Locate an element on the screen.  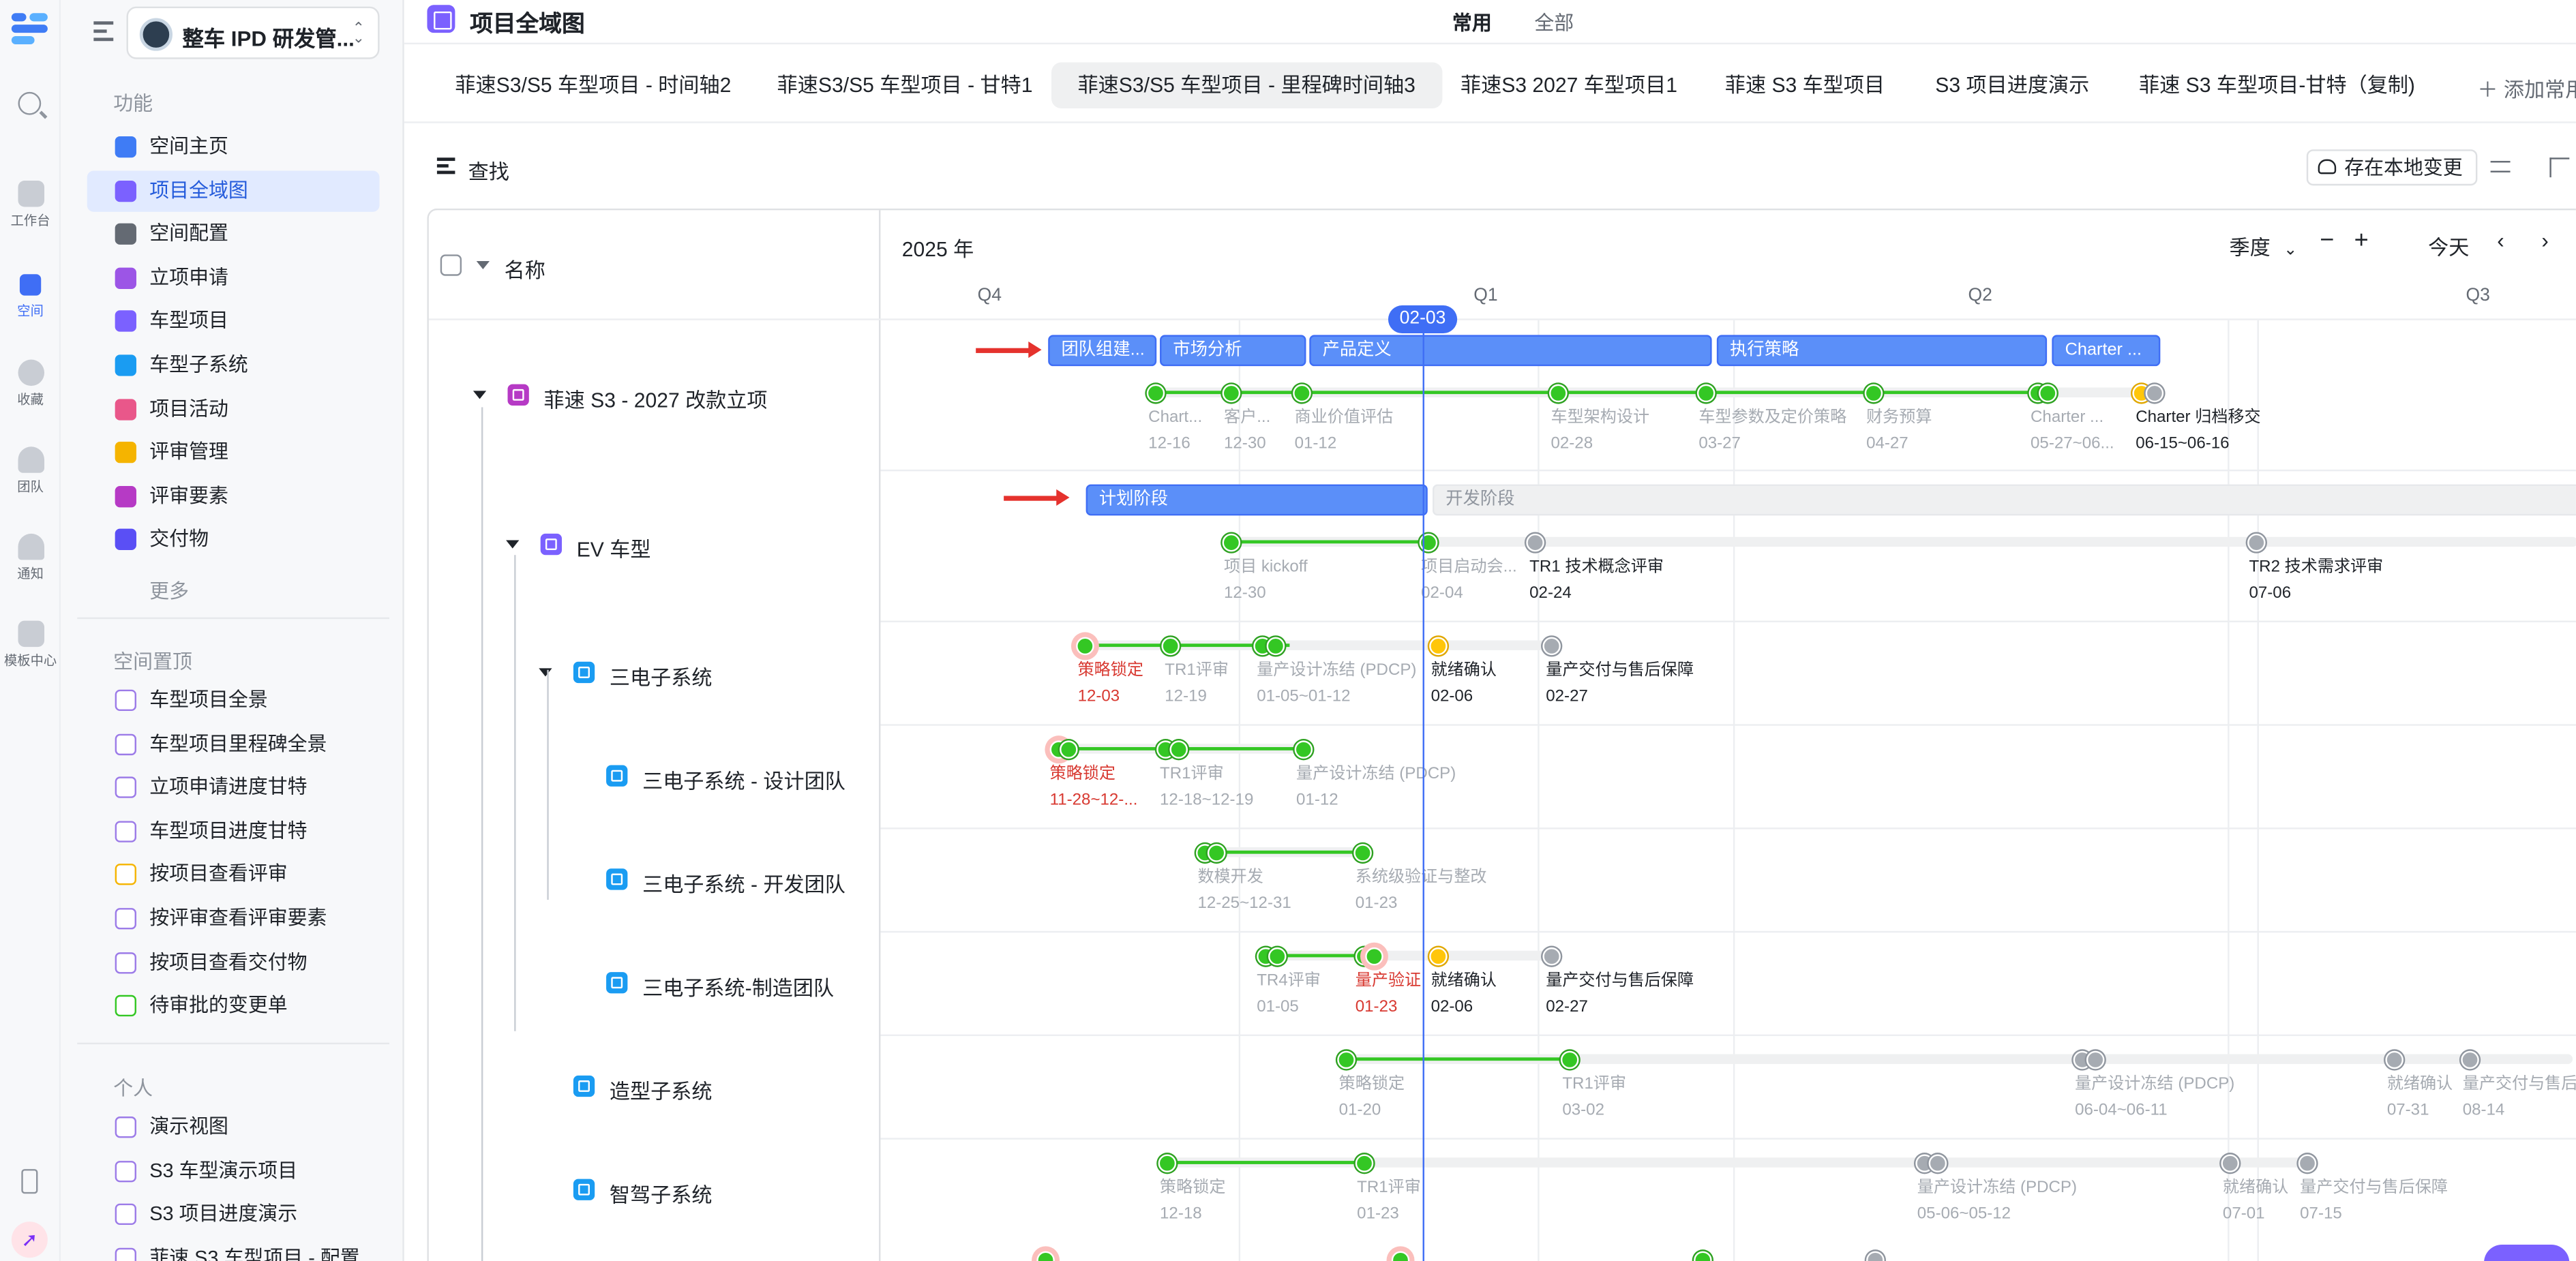
prev-icon: ‹ is located at coordinates (2500, 240).